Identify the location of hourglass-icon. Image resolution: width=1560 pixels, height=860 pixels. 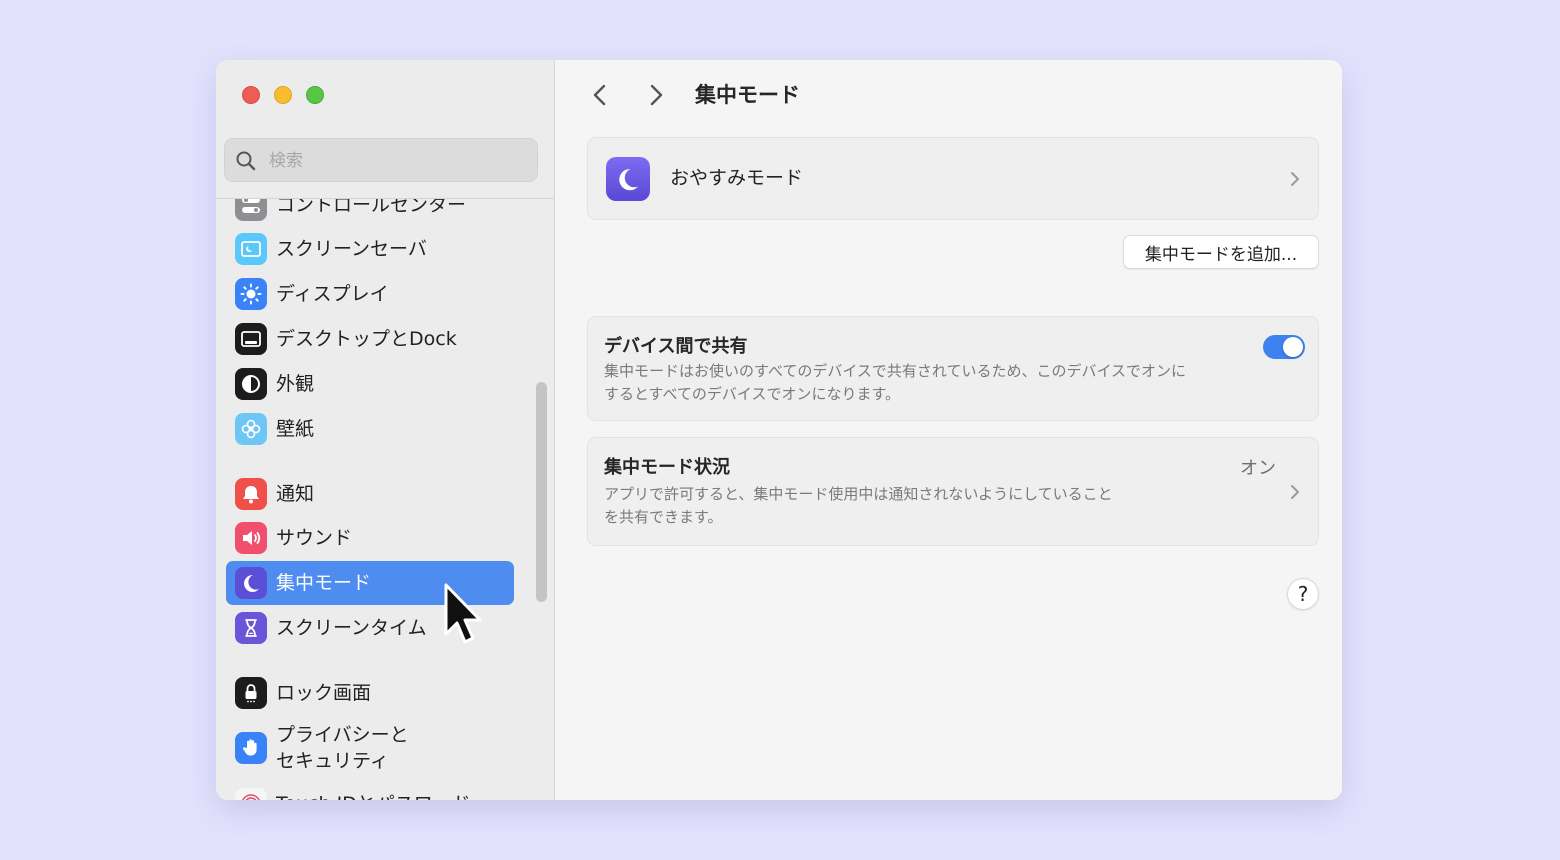
(251, 628).